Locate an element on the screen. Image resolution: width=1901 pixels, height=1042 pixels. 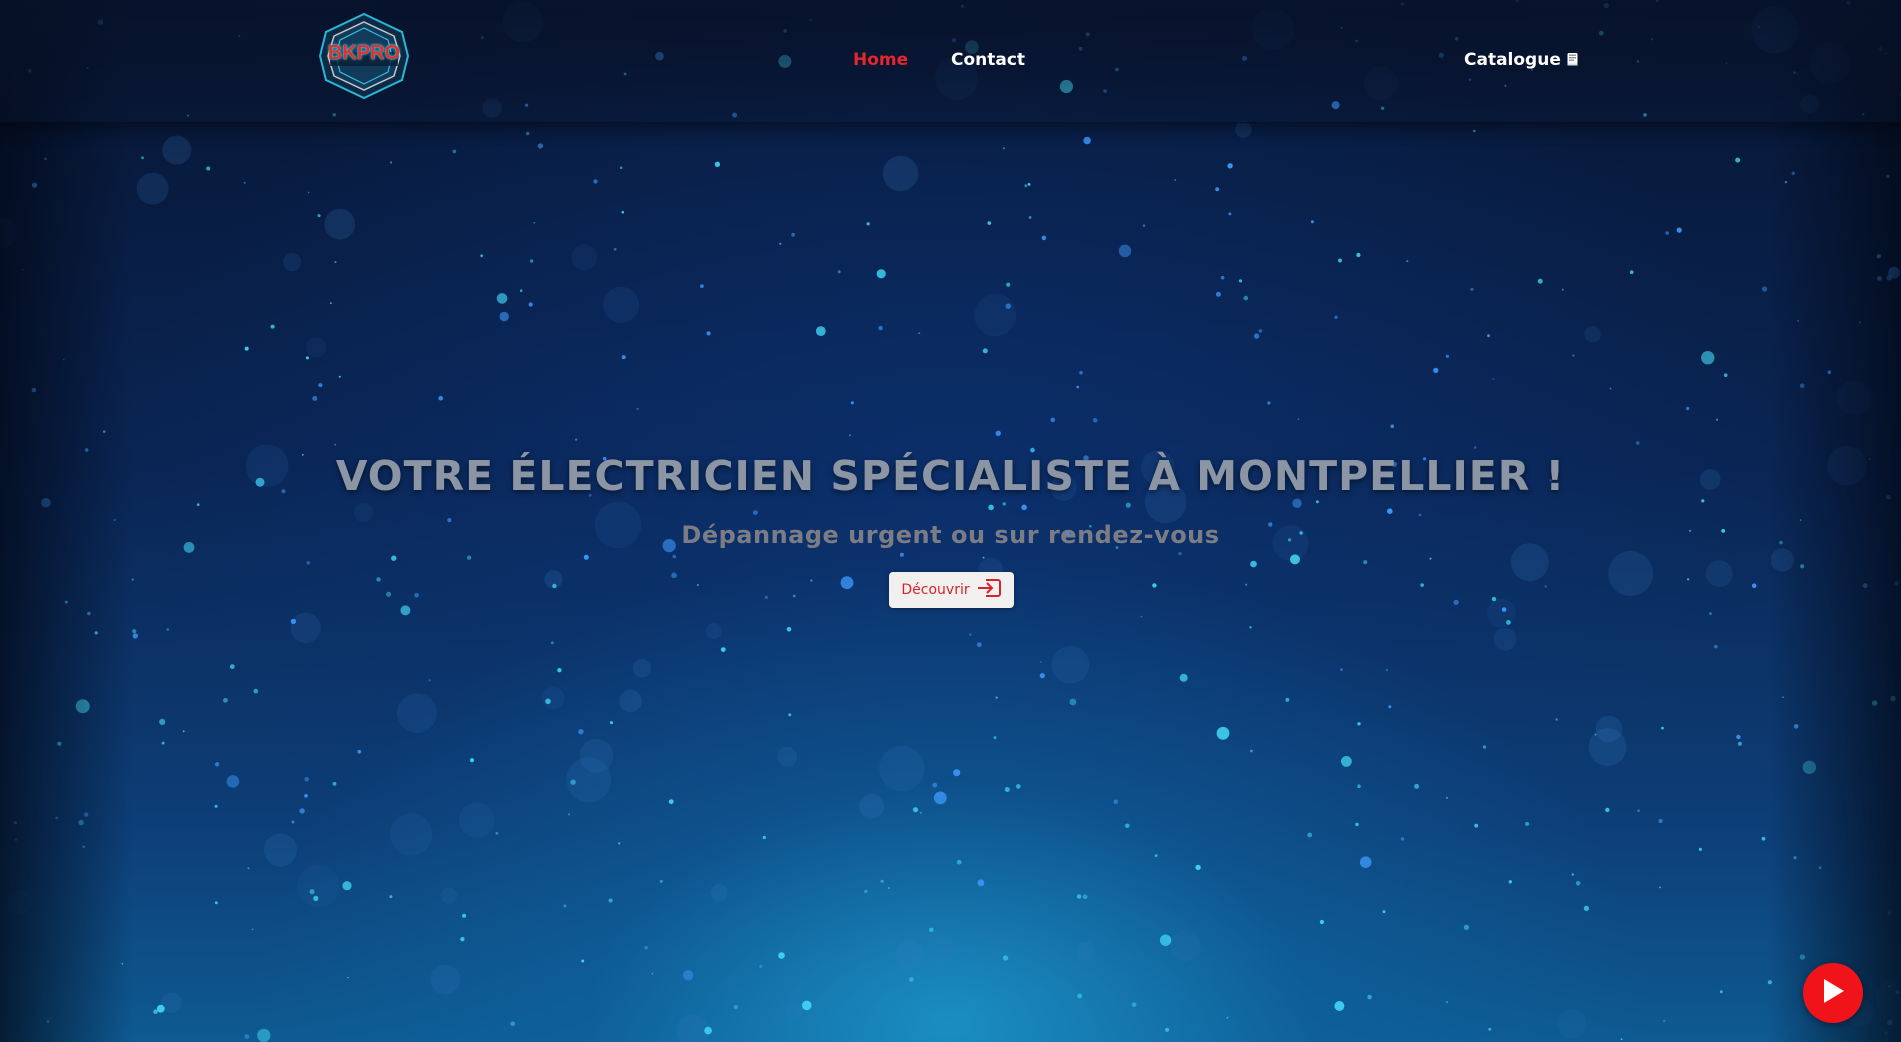
discover-button: Découvrir is located at coordinates (951, 590).